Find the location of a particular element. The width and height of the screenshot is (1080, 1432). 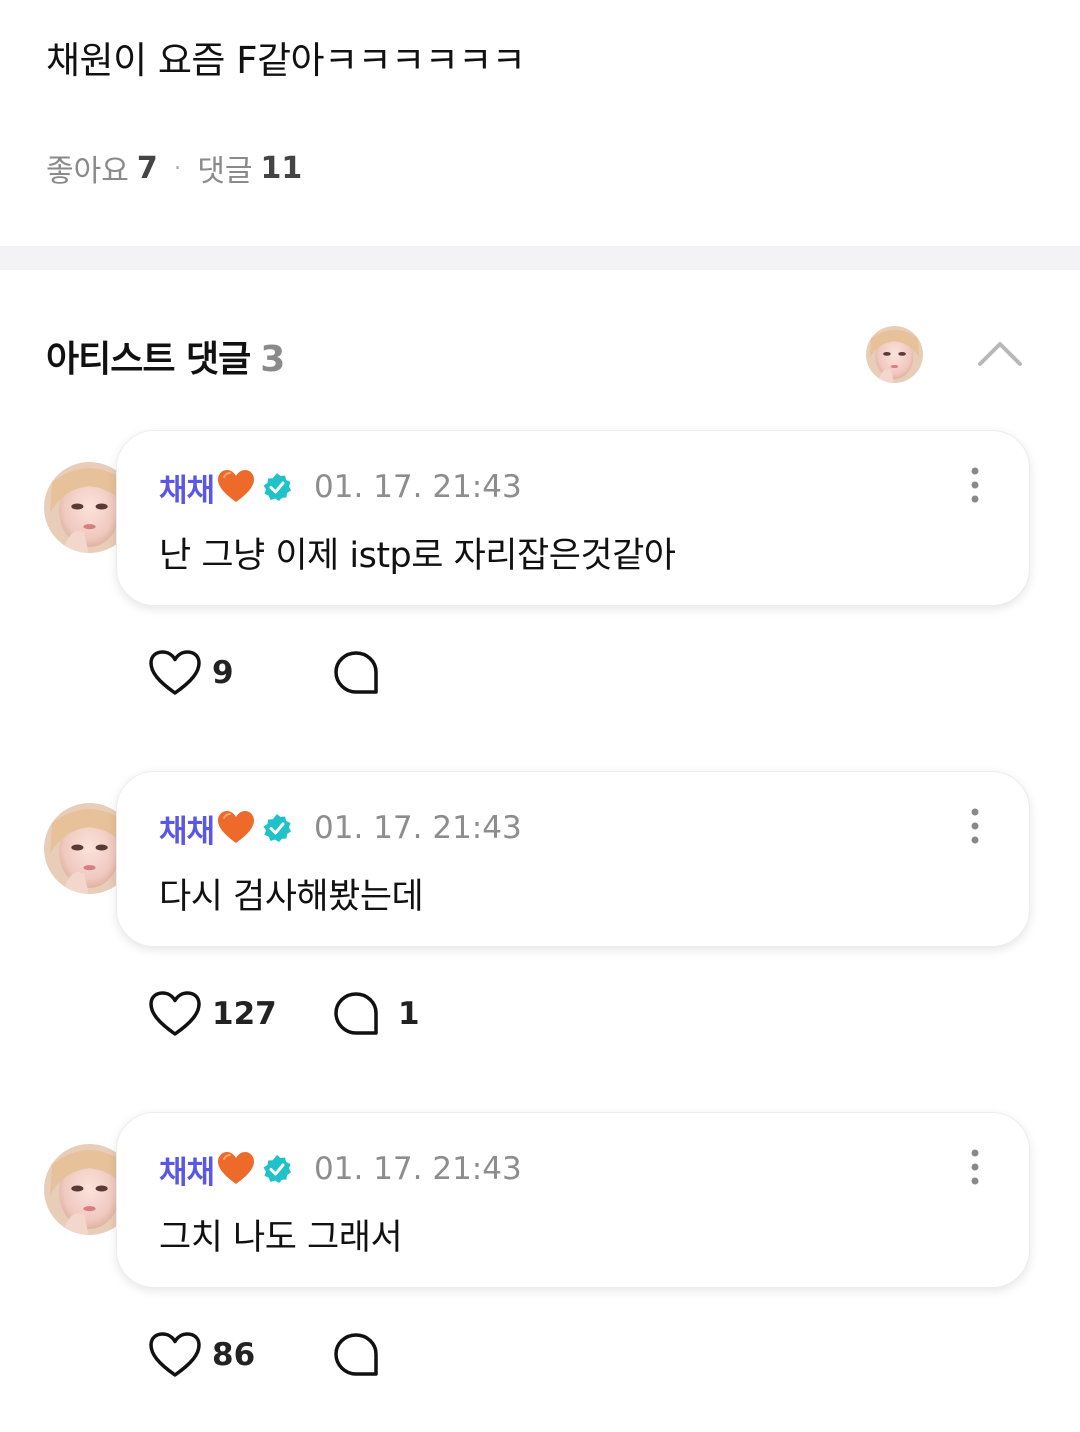

comment-text: 그치 나도 그래서 is located at coordinates (281, 1238).